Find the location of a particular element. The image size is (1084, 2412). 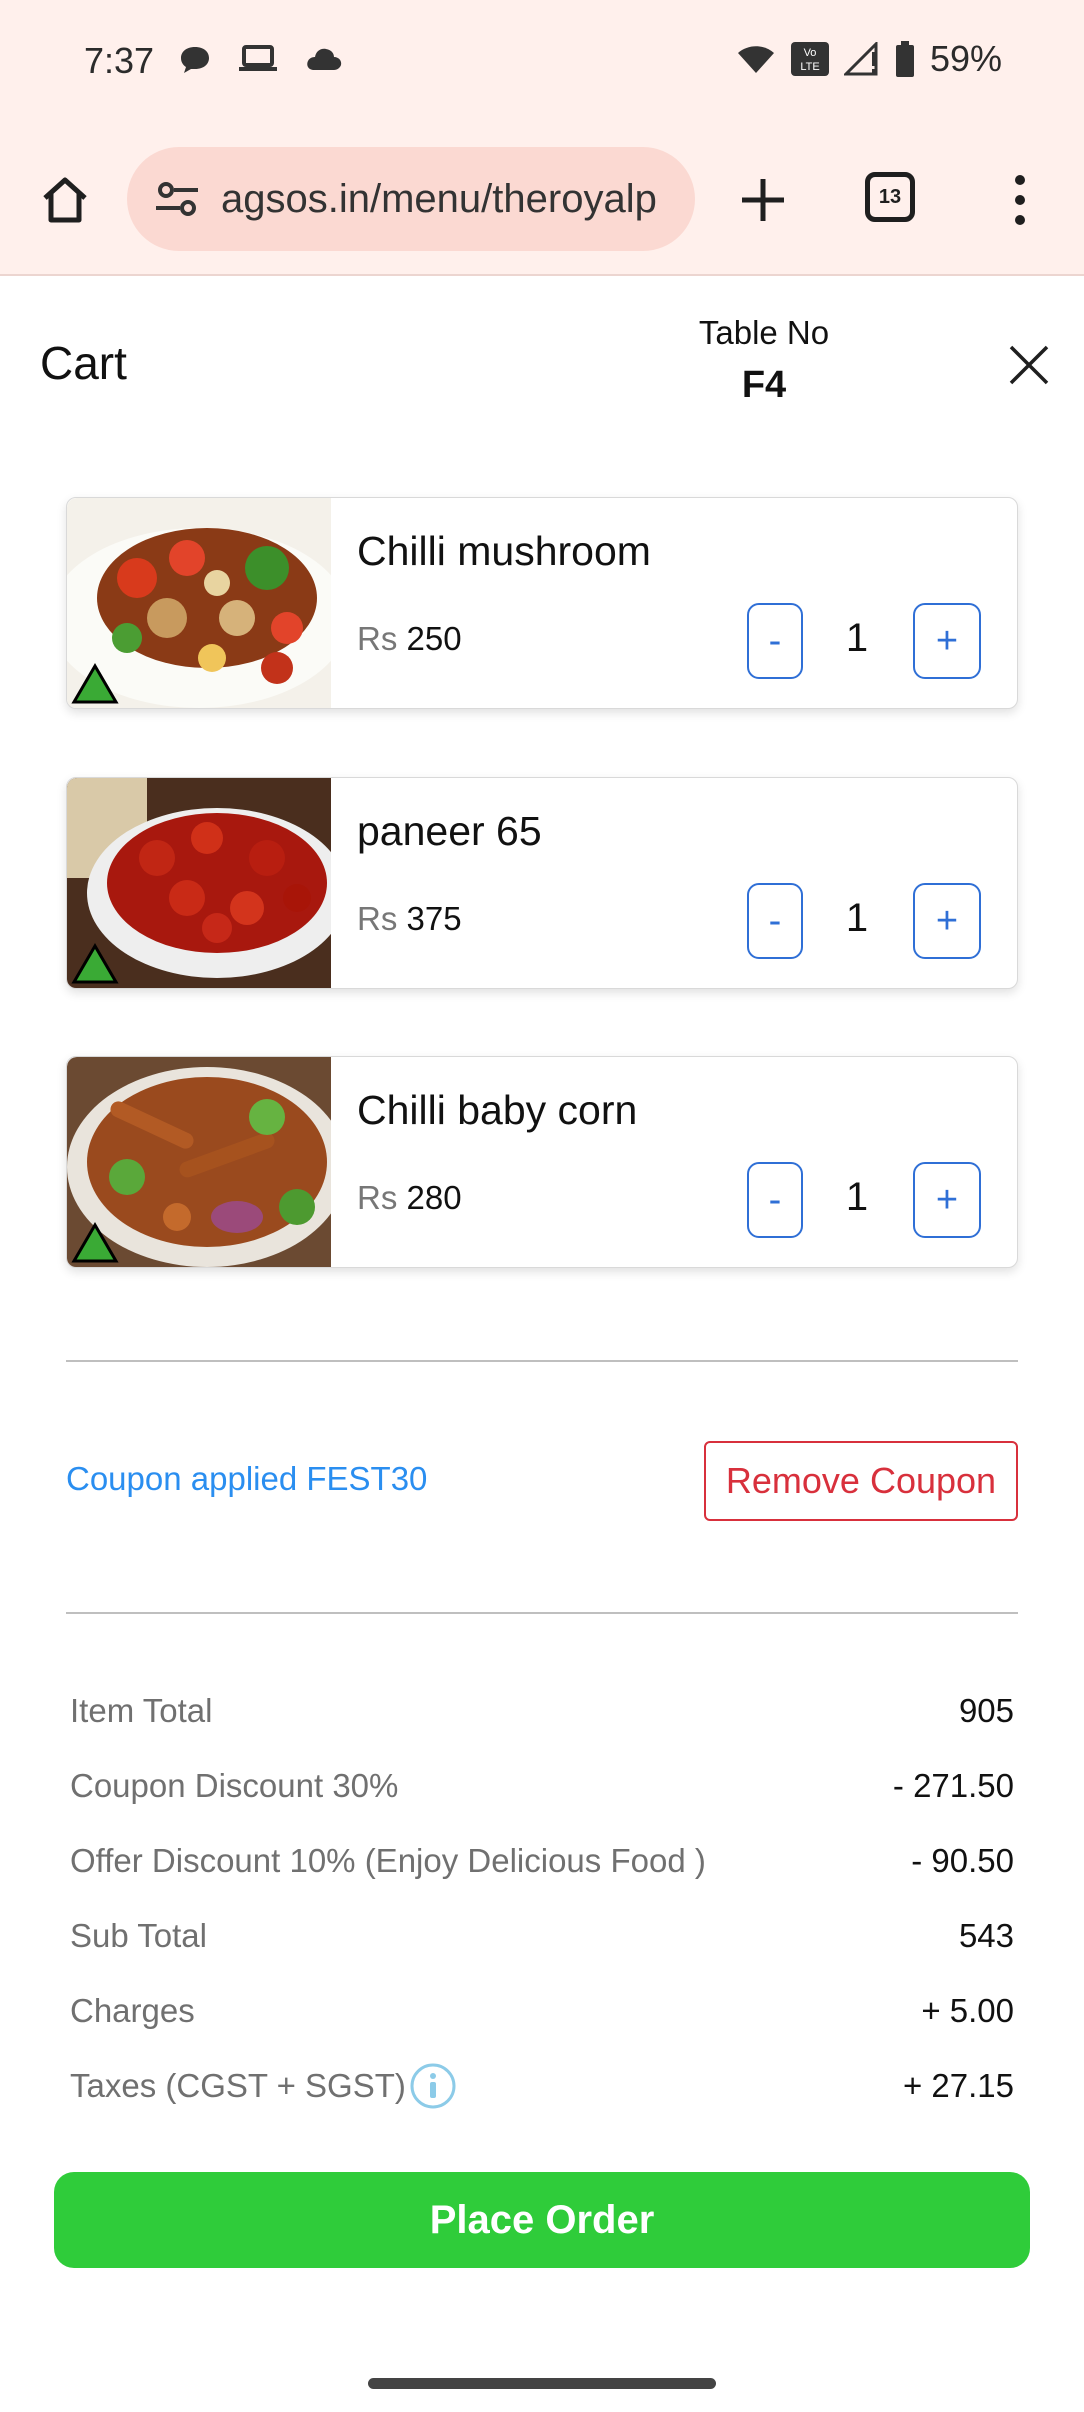

table-number-value: F4 is located at coordinates (764, 385).